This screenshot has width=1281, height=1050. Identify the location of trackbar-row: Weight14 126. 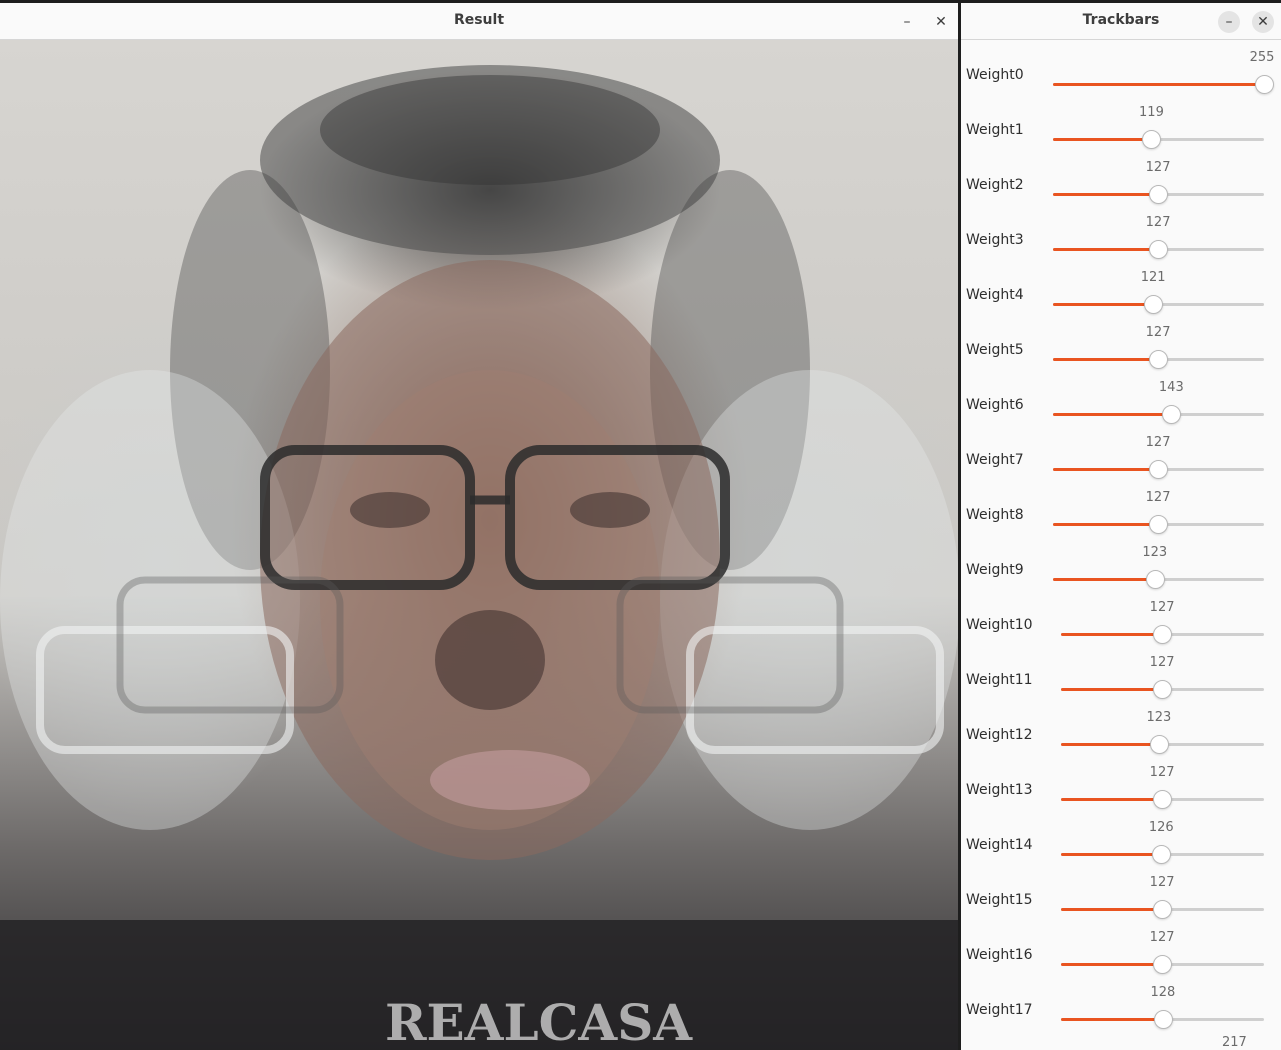
(1121, 845).